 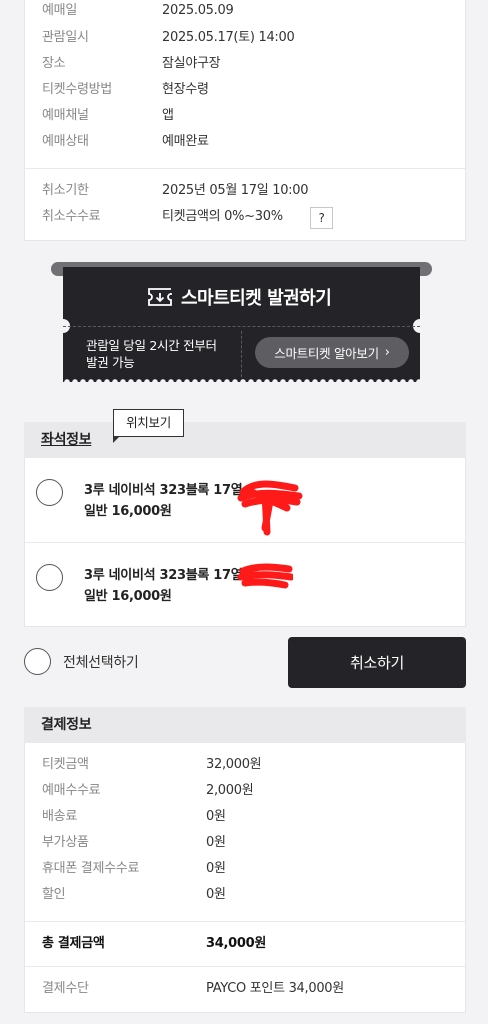 I want to click on row-value: 예매완료, so click(x=185, y=141).